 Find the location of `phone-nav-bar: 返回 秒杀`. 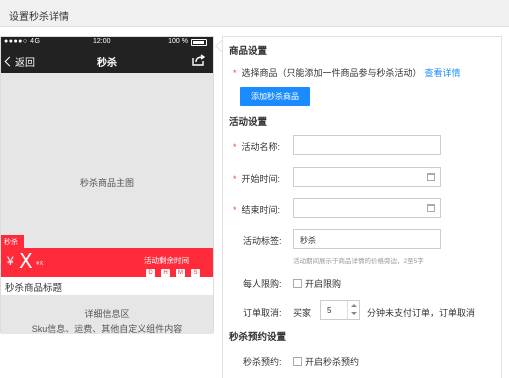

phone-nav-bar: 返回 秒杀 is located at coordinates (107, 60).